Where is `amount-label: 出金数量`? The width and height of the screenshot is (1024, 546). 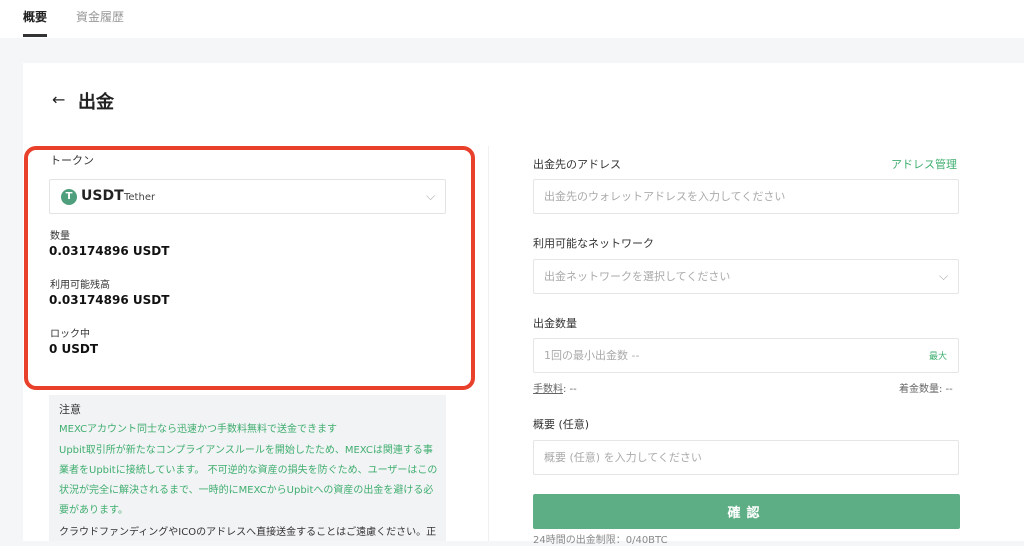 amount-label: 出金数量 is located at coordinates (555, 323).